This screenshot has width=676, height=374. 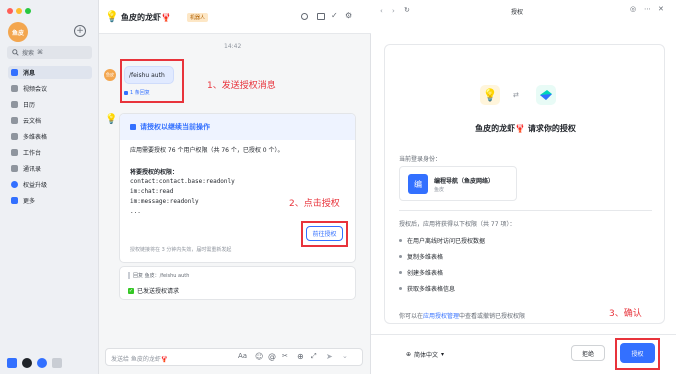 What do you see at coordinates (49, 52) in the screenshot?
I see `search-box: 搜索 ⌘` at bounding box center [49, 52].